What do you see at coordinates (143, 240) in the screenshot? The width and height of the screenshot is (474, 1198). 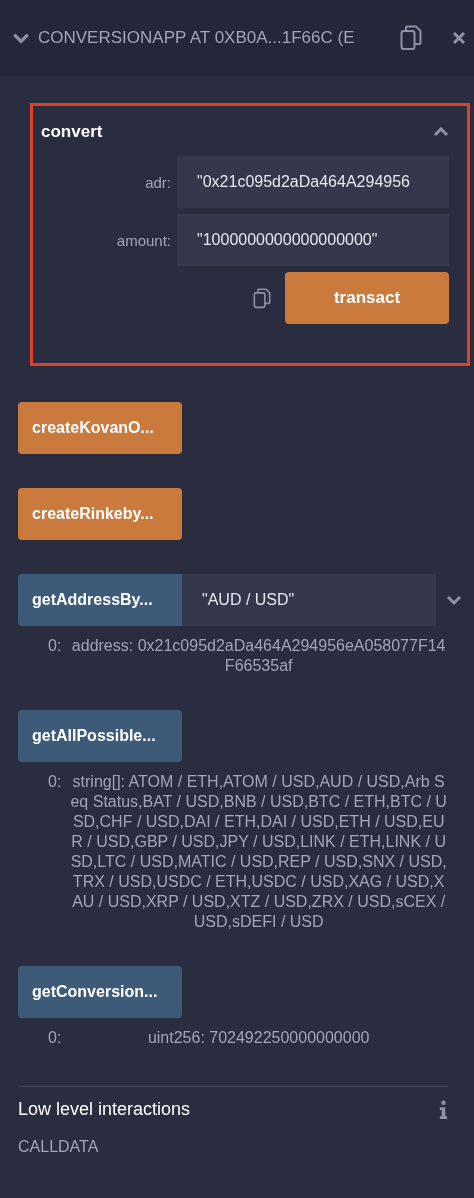 I see `field-label: amount:` at bounding box center [143, 240].